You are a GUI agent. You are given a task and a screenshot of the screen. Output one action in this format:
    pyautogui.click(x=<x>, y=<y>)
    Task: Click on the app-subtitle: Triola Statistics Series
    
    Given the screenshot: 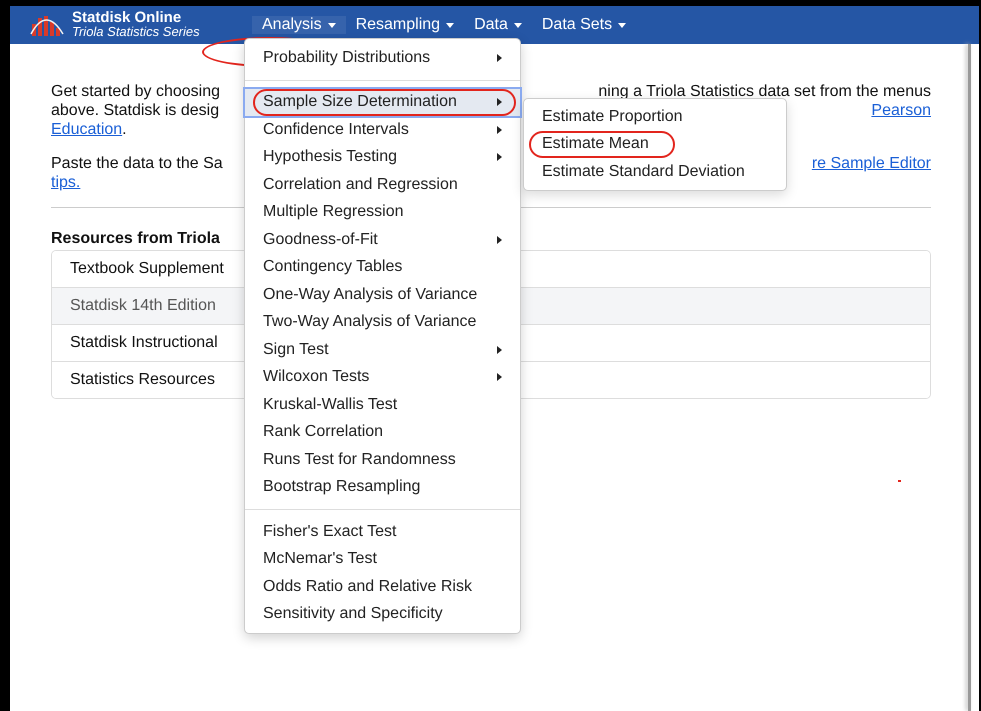 What is the action you would take?
    pyautogui.click(x=136, y=32)
    